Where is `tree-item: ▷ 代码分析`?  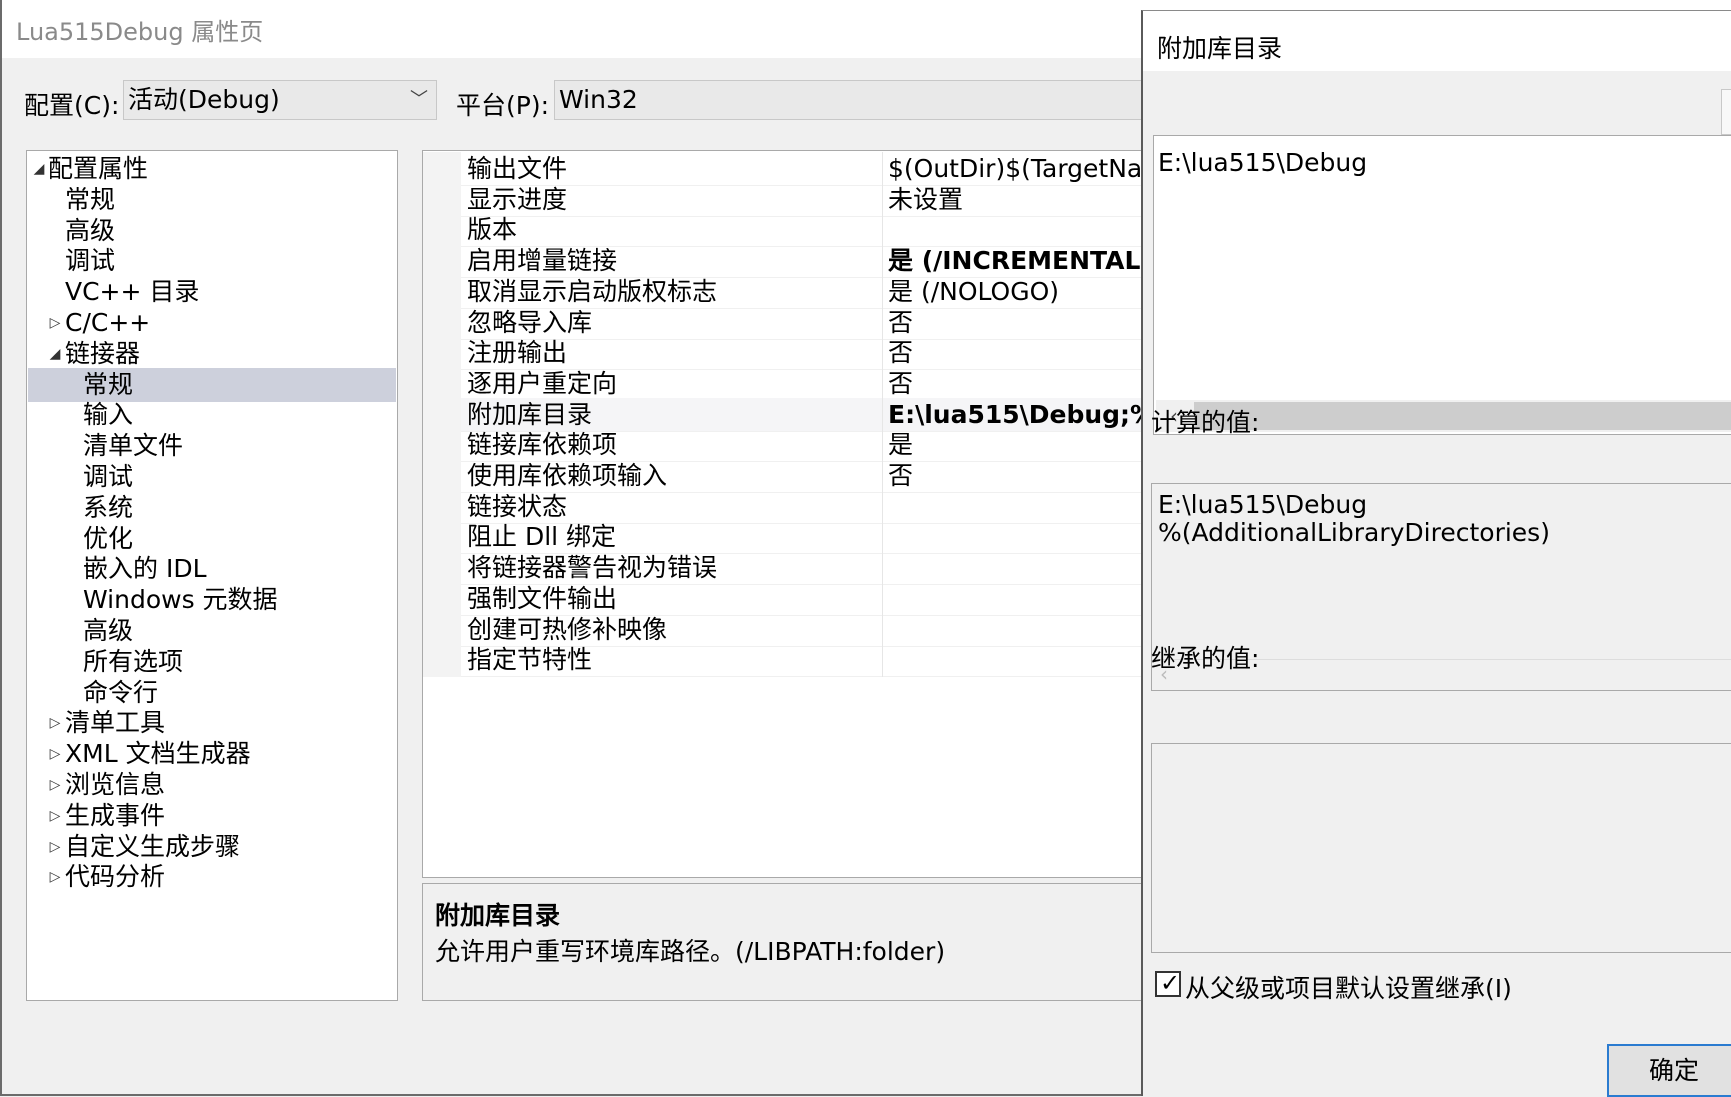 tree-item: ▷ 代码分析 is located at coordinates (212, 877).